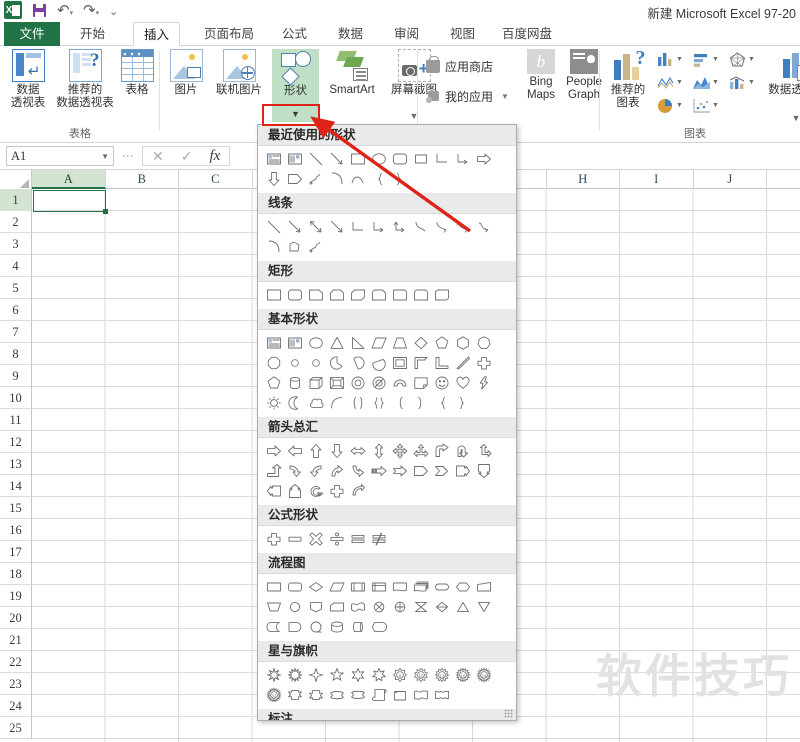 The height and width of the screenshot is (742, 800). Describe the element at coordinates (92, 34) in the screenshot. I see `tab-home: 开始` at that location.